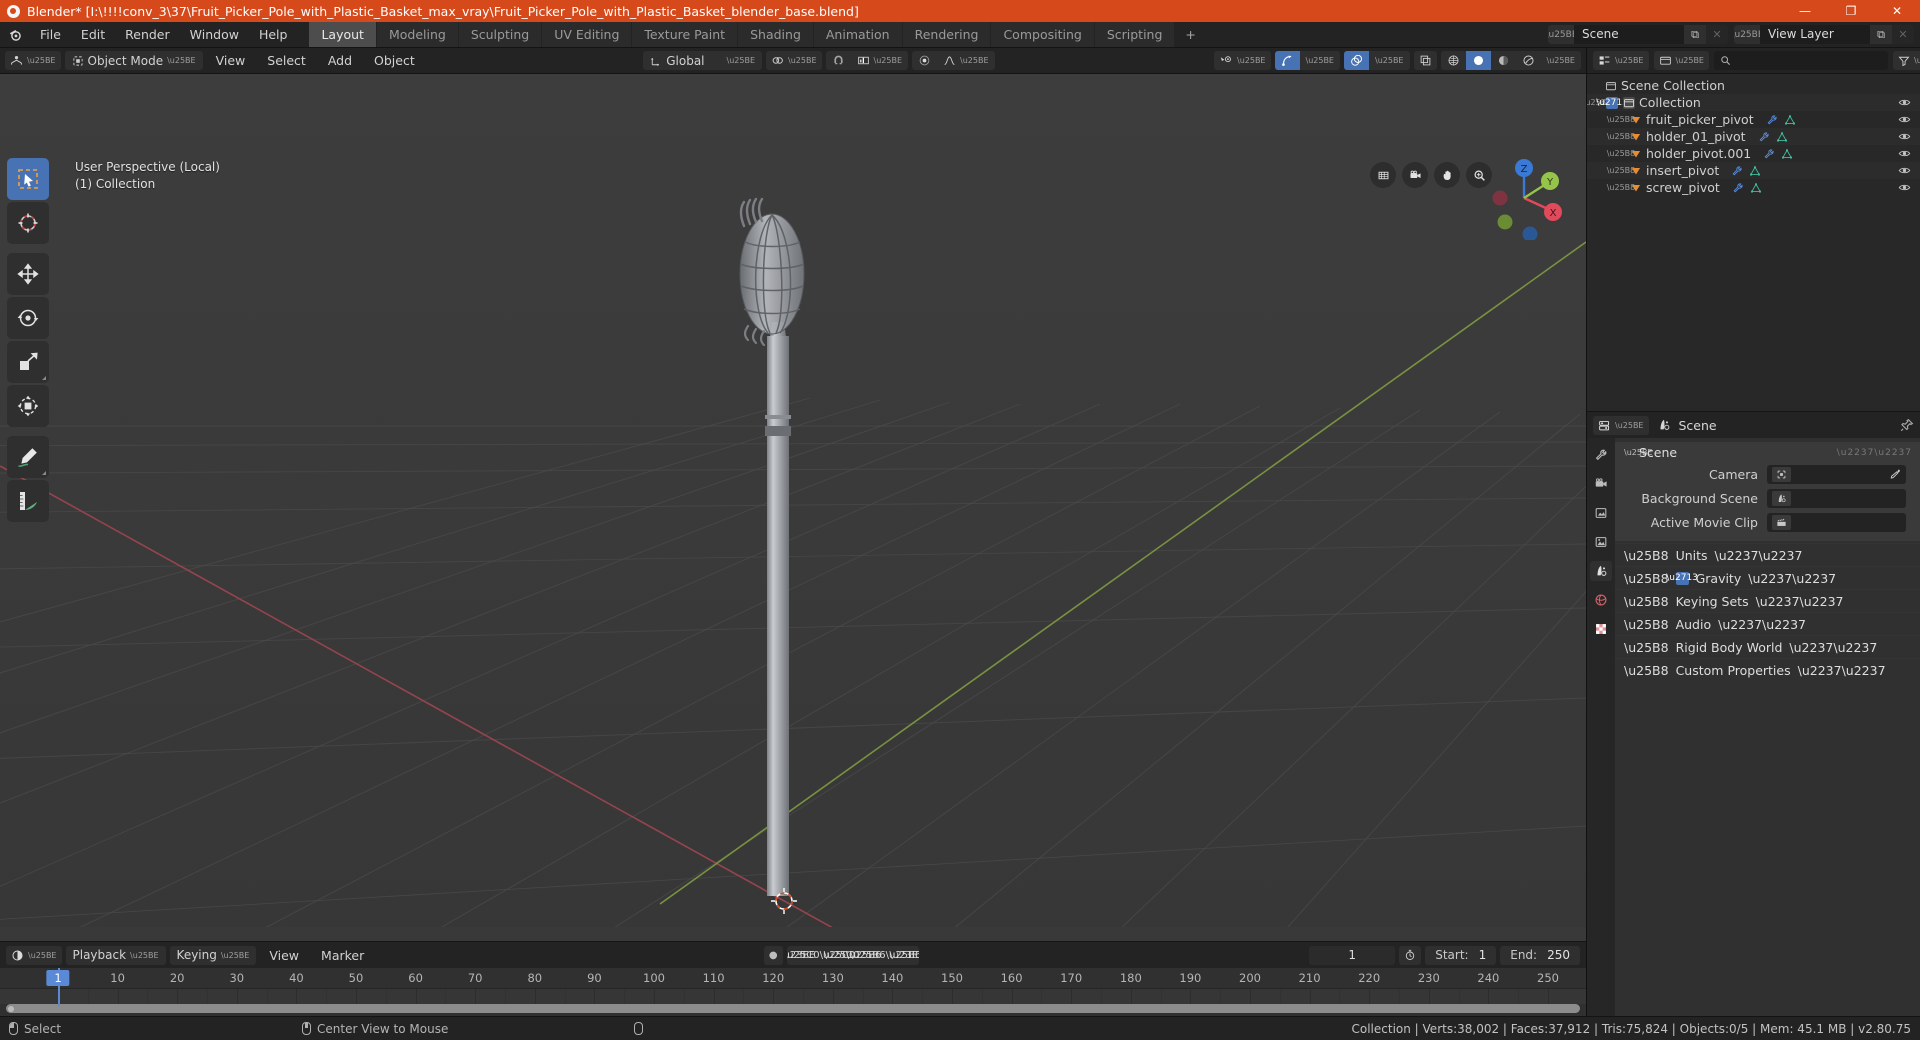 This screenshot has height=1040, width=1920. Describe the element at coordinates (1134, 34) in the screenshot. I see `tab-scripting: Scripting` at that location.